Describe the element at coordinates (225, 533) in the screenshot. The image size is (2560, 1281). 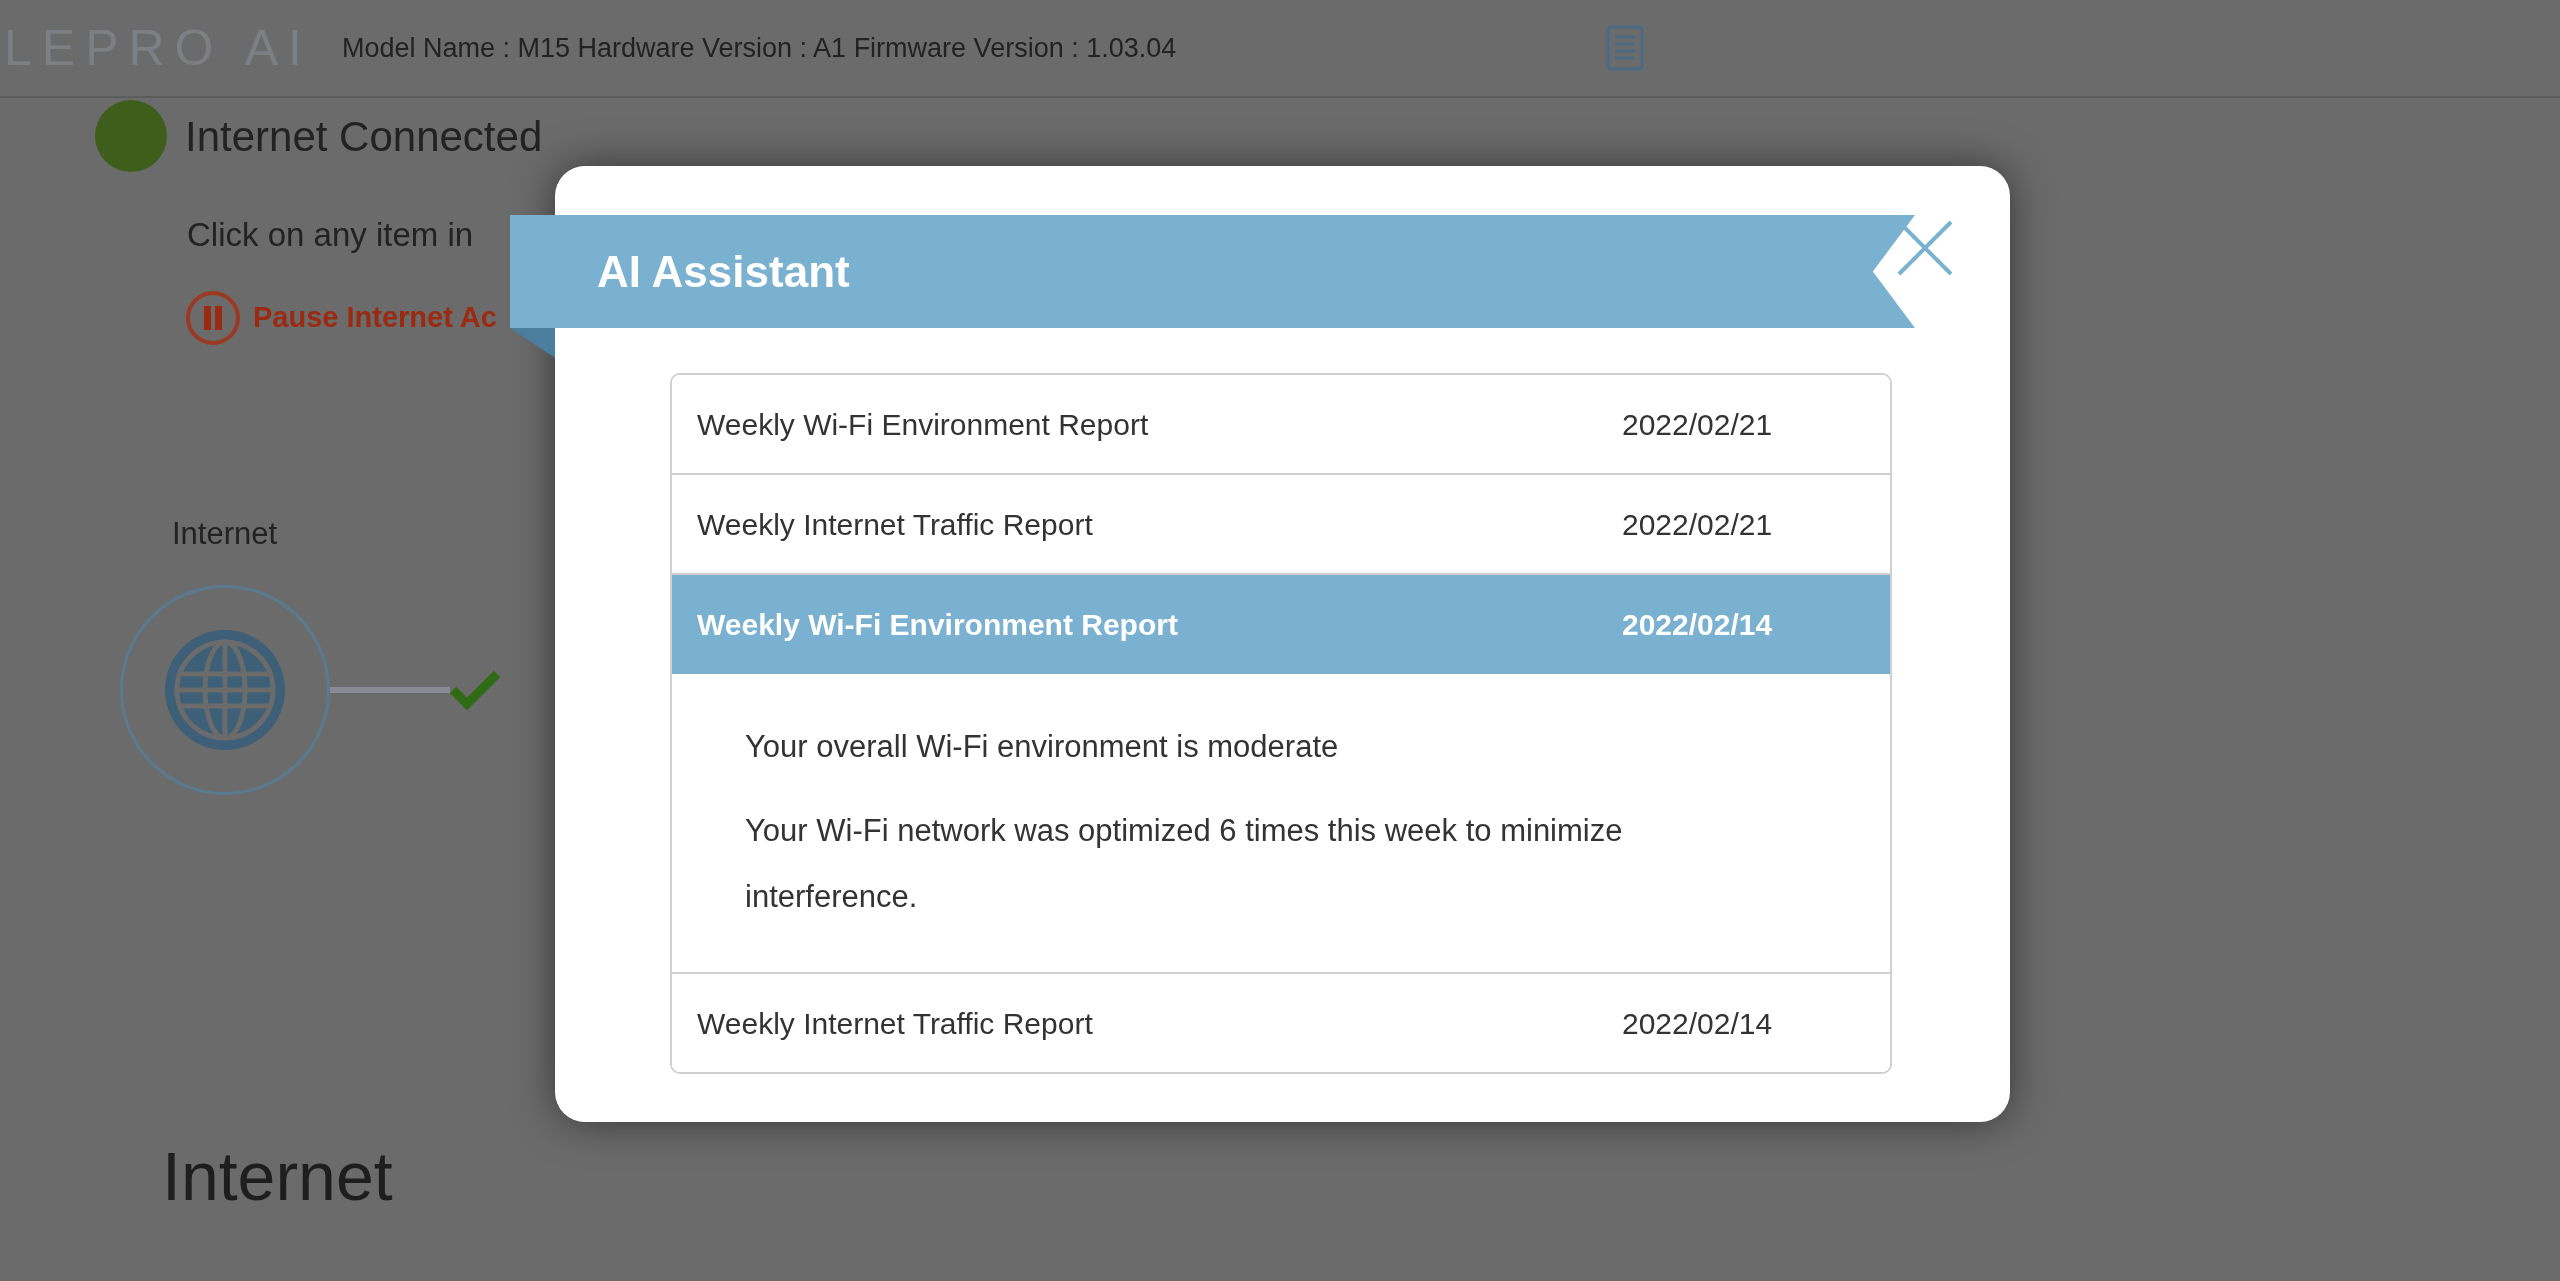
I see `diagram-label: Internet` at that location.